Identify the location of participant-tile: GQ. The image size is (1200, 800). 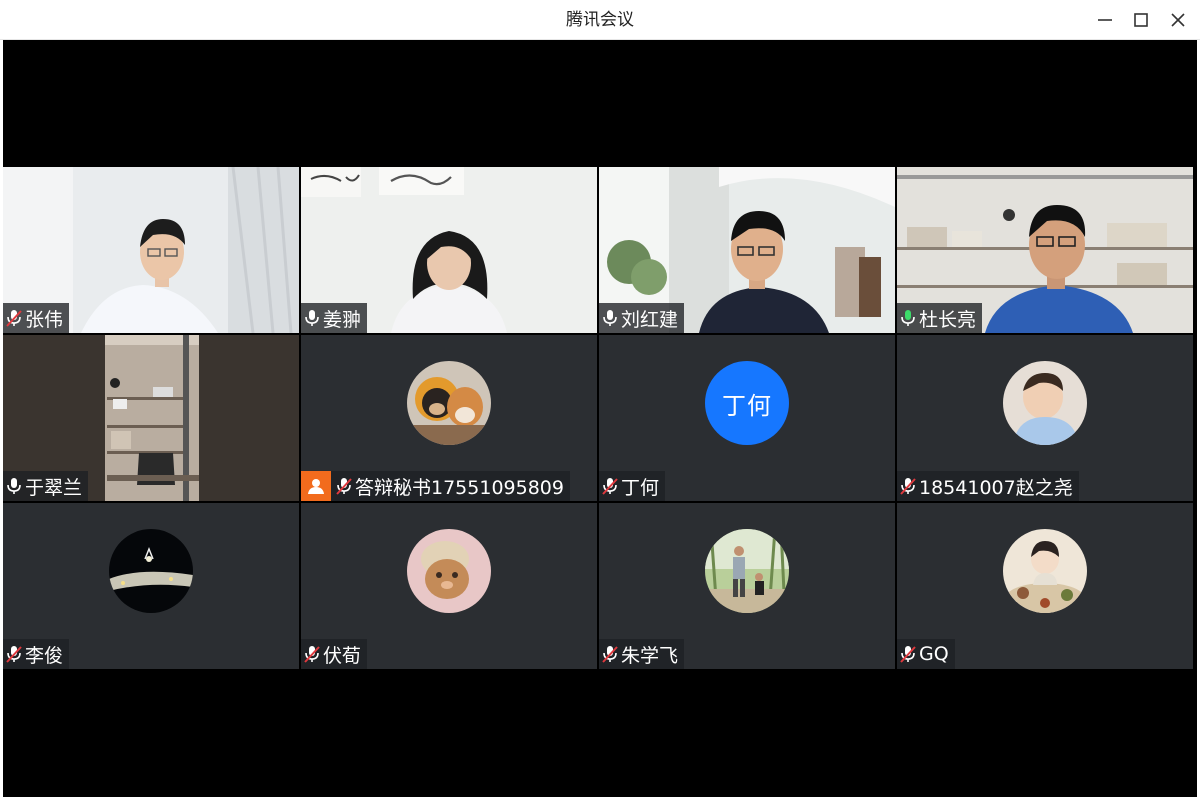
(1045, 586).